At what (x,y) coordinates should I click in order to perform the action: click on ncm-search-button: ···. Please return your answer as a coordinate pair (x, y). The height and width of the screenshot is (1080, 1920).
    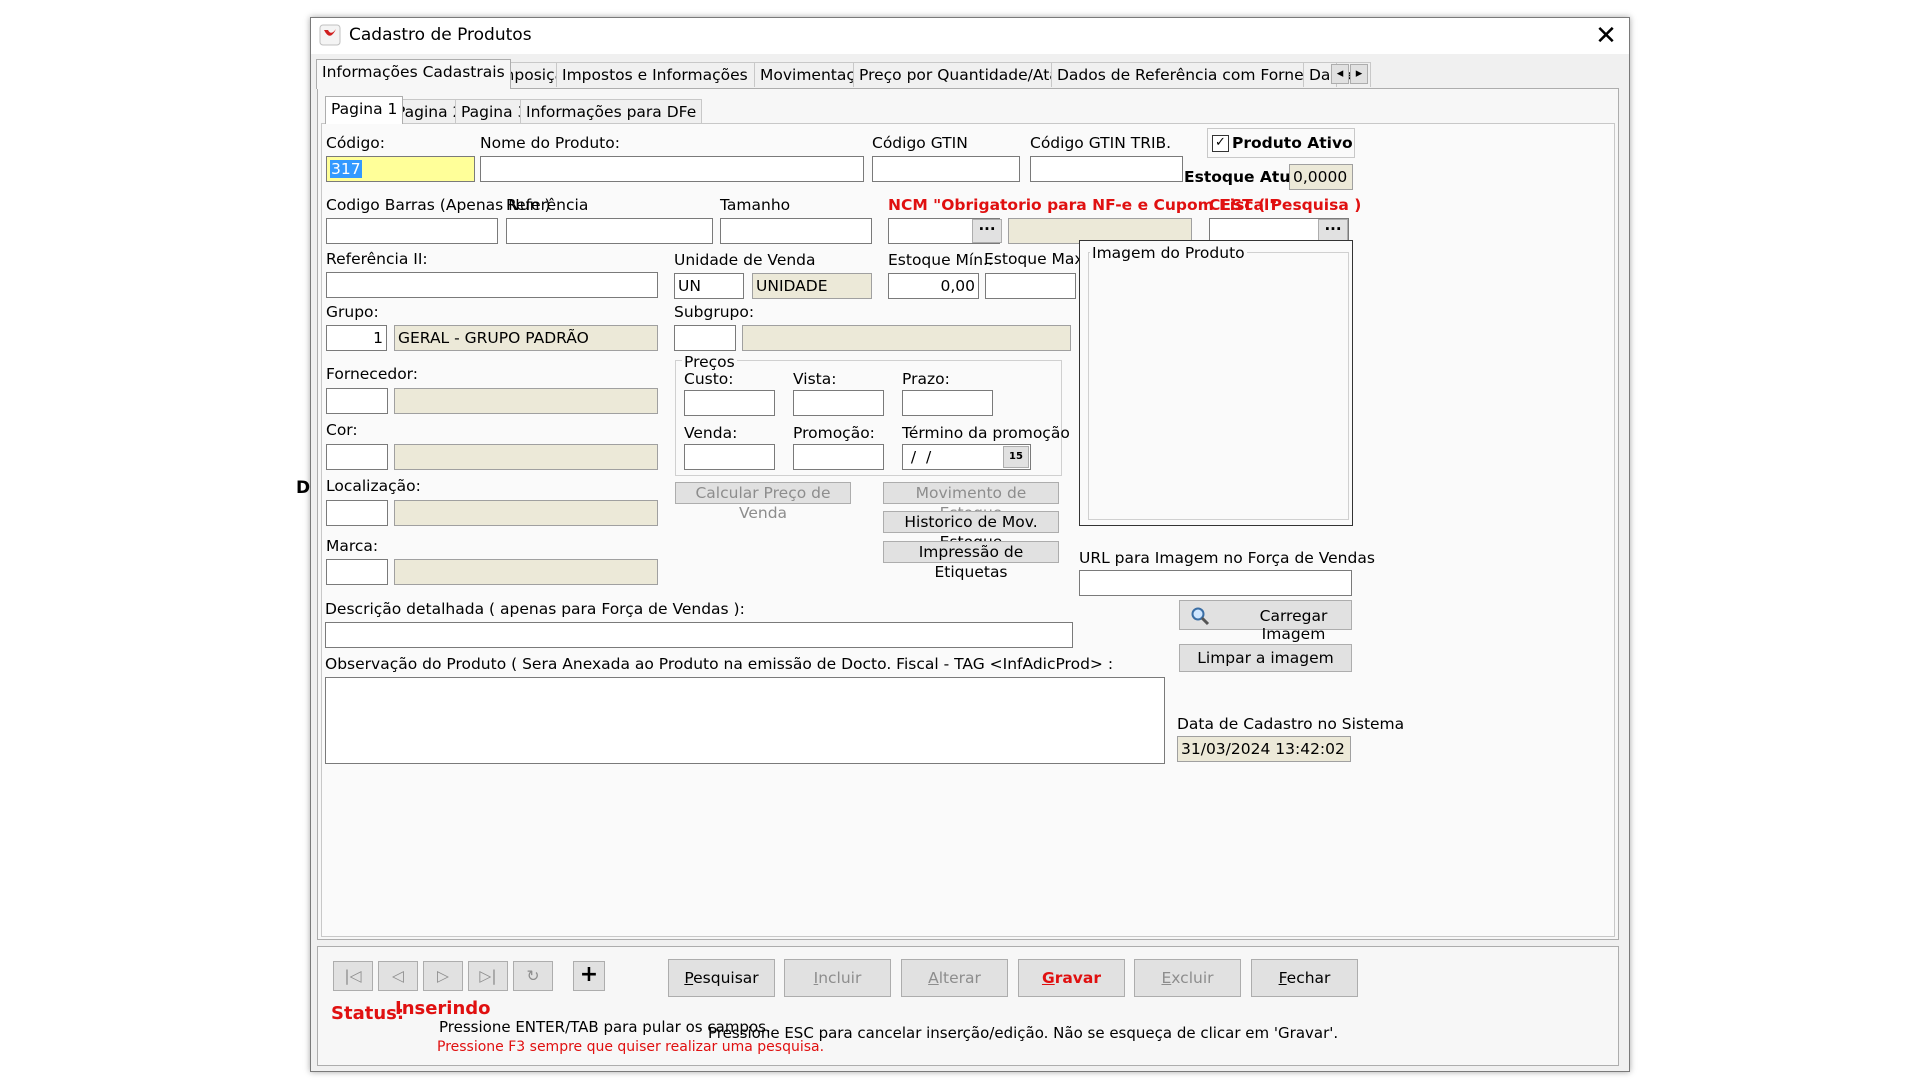
    Looking at the image, I should click on (987, 231).